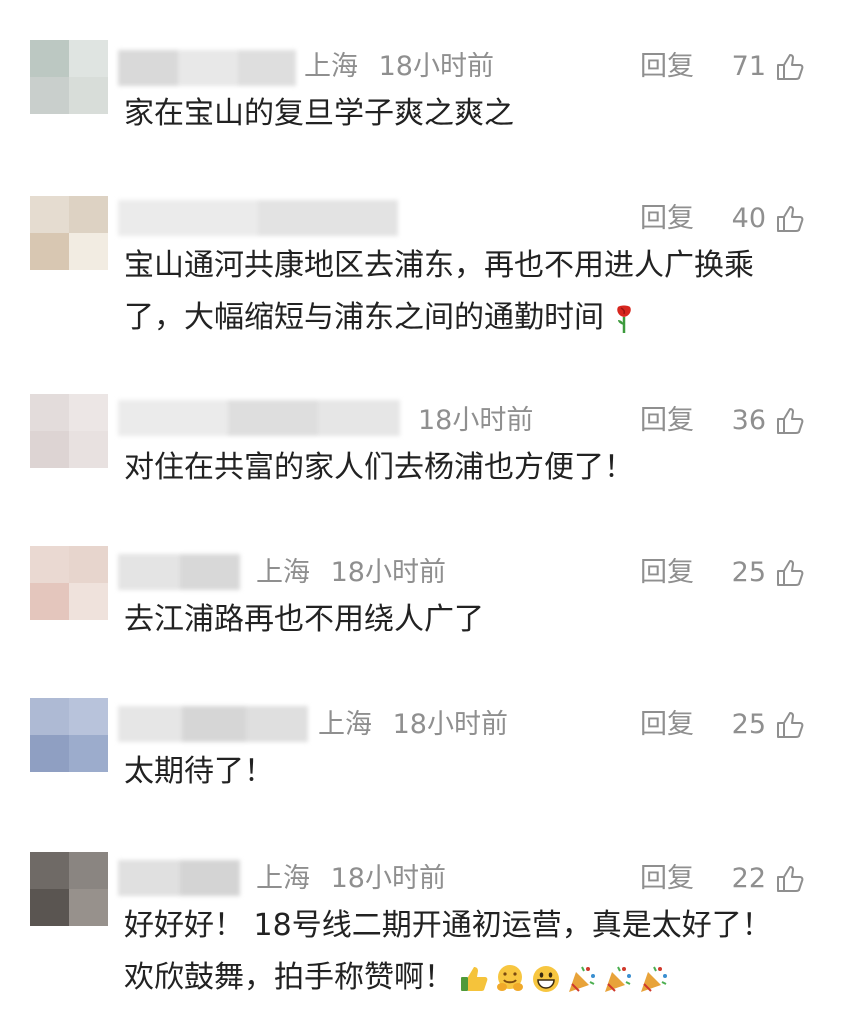 This screenshot has height=1016, width=842. I want to click on like-count: 71, so click(748, 66).